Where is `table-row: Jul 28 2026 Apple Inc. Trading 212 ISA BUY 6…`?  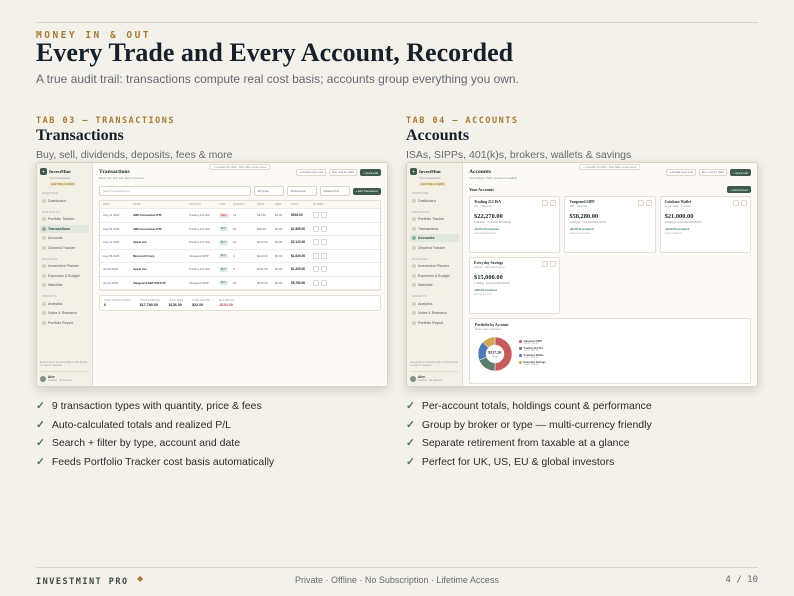 table-row: Jul 28 2026 Apple Inc. Trading 212 ISA BUY 6… is located at coordinates (240, 270).